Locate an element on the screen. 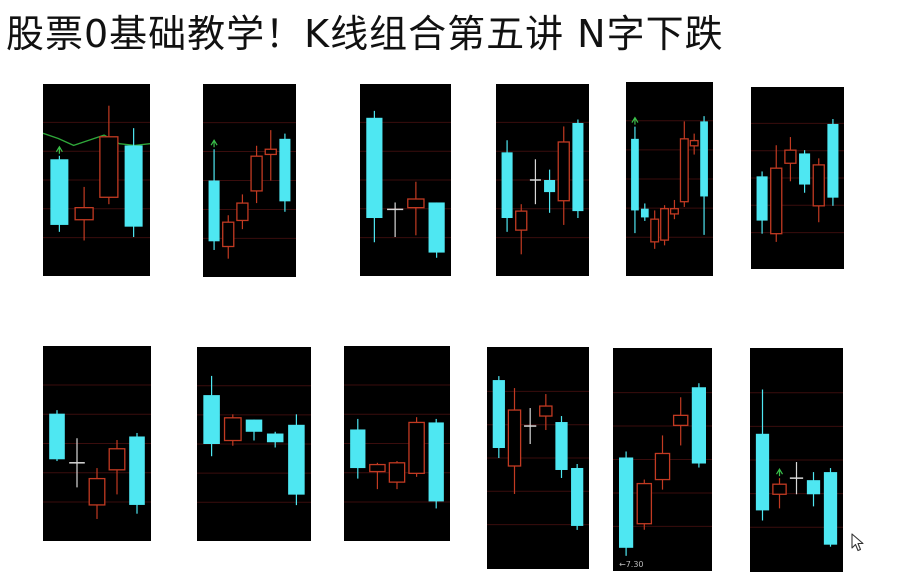  candlestick-chart-11: ←7.30 is located at coordinates (662, 459).